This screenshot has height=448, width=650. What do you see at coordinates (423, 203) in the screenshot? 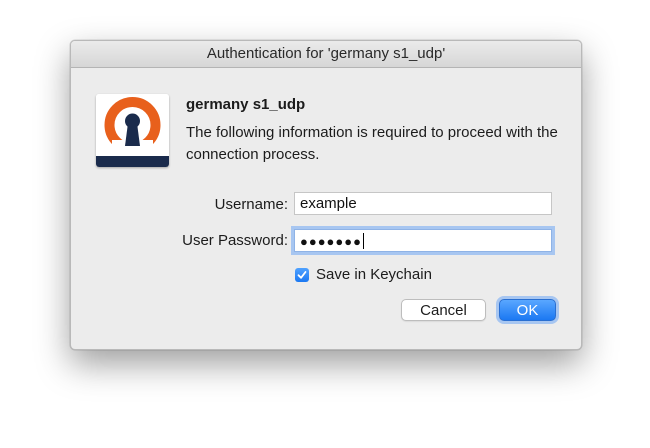
I see `username-field: example` at bounding box center [423, 203].